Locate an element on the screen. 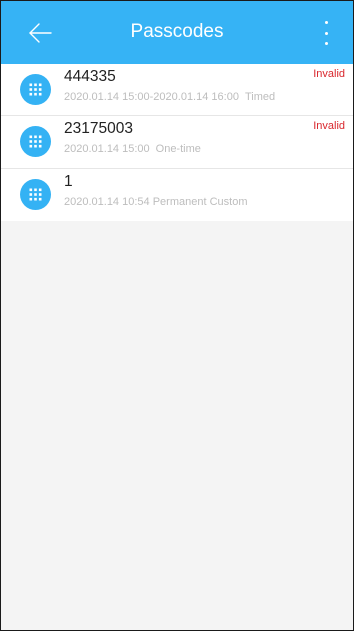 The height and width of the screenshot is (631, 354). passcode-extra: Custom is located at coordinates (228, 202).